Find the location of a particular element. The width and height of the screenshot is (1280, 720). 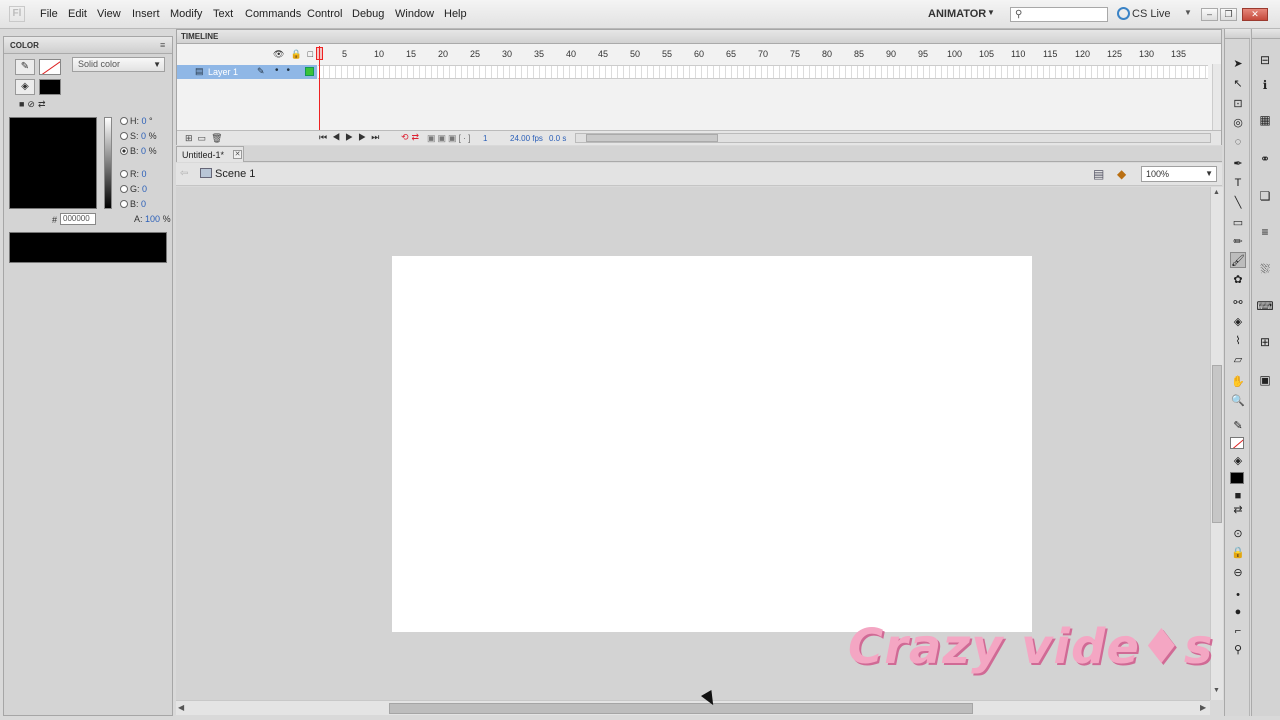

new-layer-icon: ⊞ is located at coordinates (191, 138).